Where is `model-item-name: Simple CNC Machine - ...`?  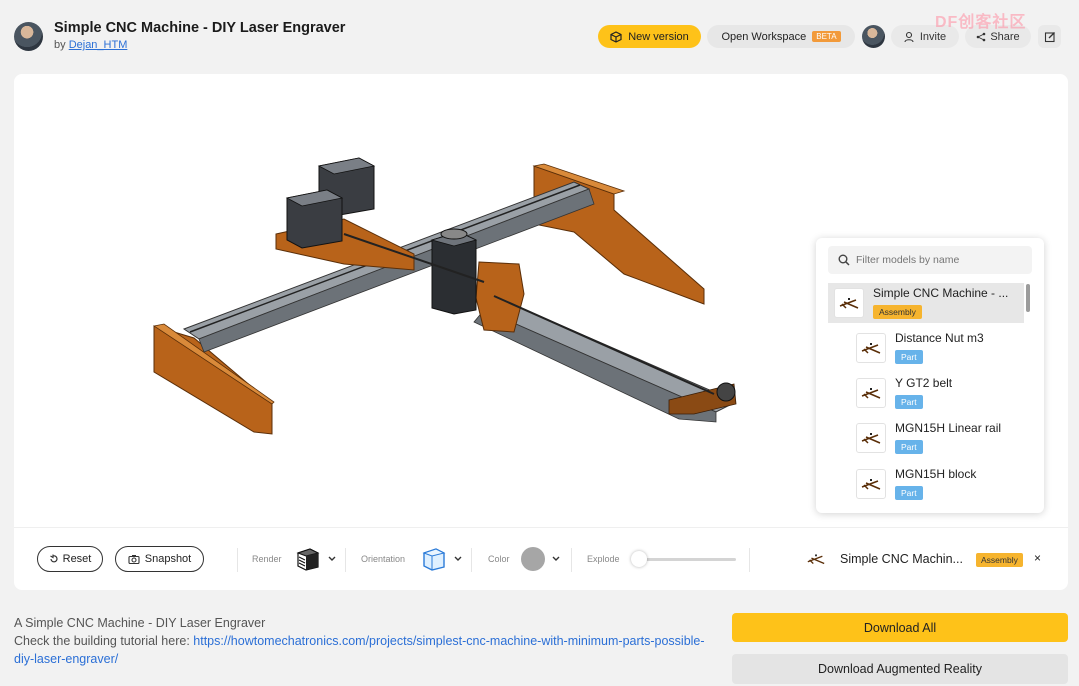
model-item-name: Simple CNC Machine - ... is located at coordinates (941, 293).